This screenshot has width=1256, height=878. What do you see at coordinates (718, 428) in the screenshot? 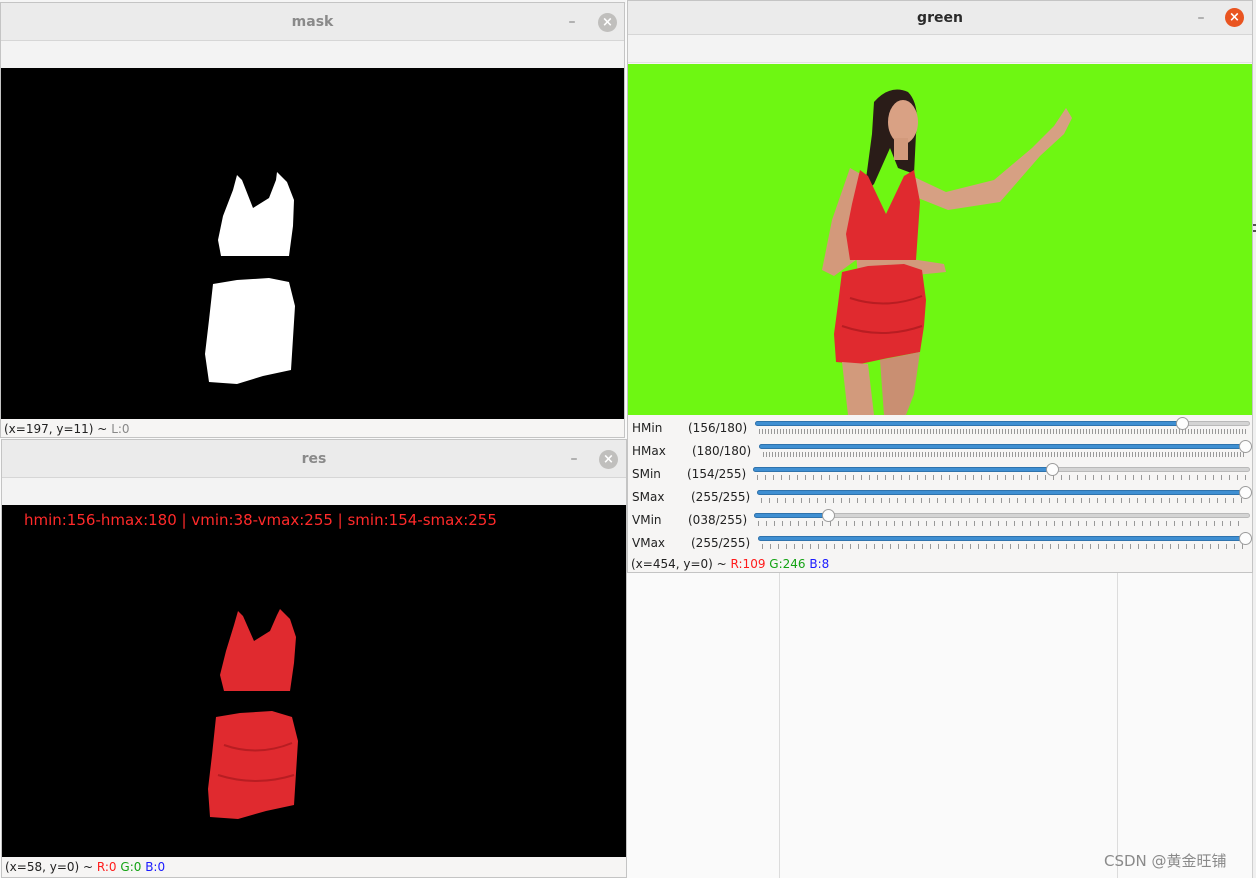
I see `trackbar-value: (156/180)` at bounding box center [718, 428].